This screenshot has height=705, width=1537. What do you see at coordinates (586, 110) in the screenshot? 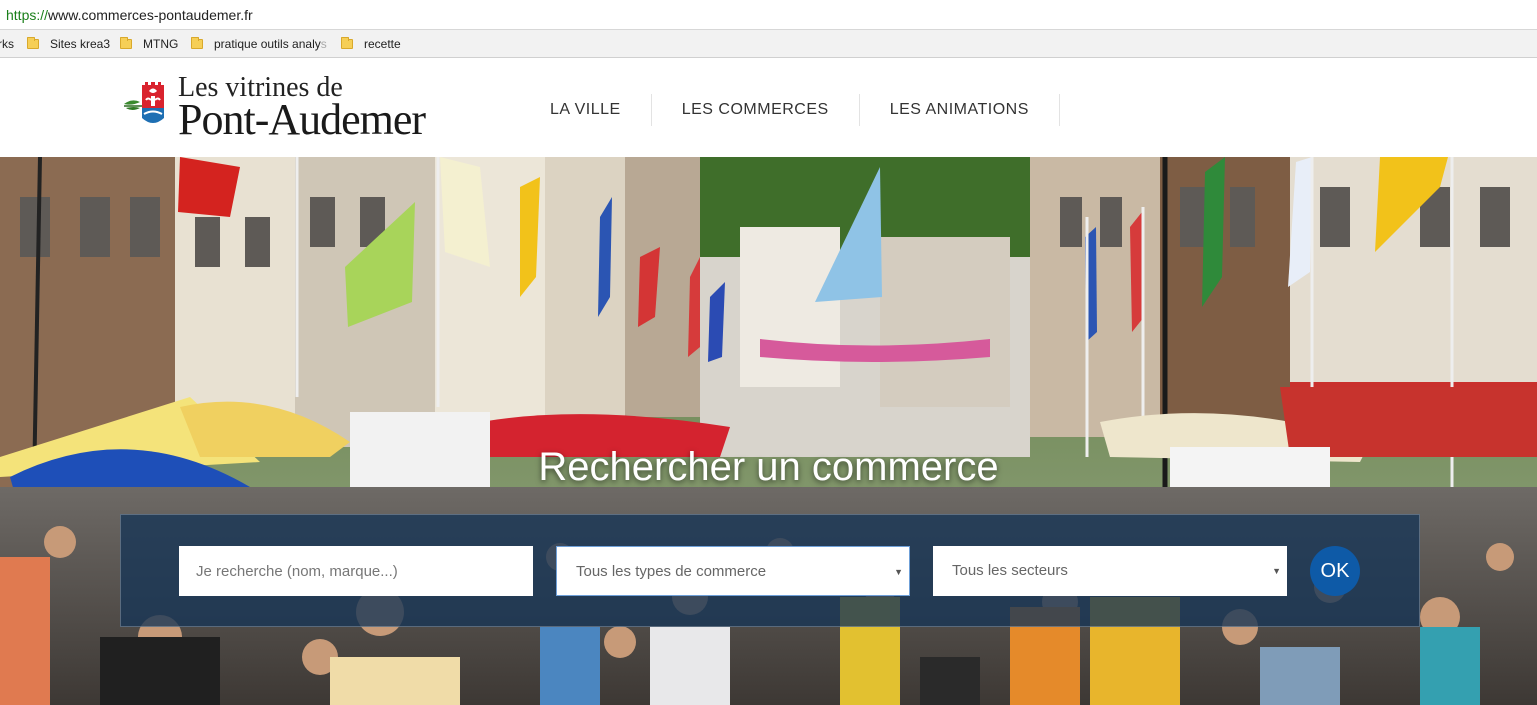
I see `nav-la-ville: LA VILLE` at bounding box center [586, 110].